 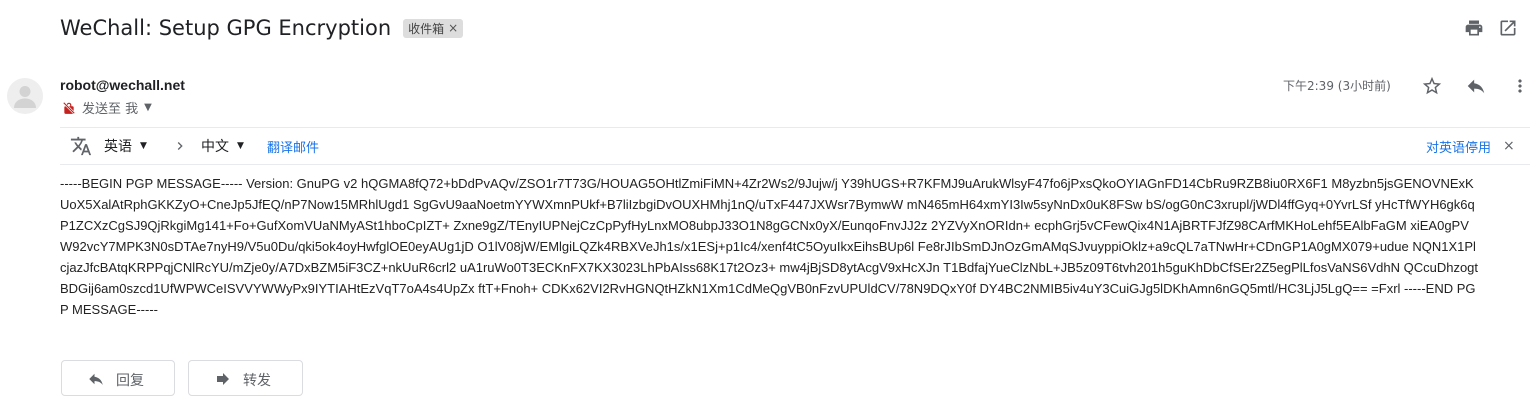 I want to click on sender-email: robot@wechall.net, so click(x=122, y=85).